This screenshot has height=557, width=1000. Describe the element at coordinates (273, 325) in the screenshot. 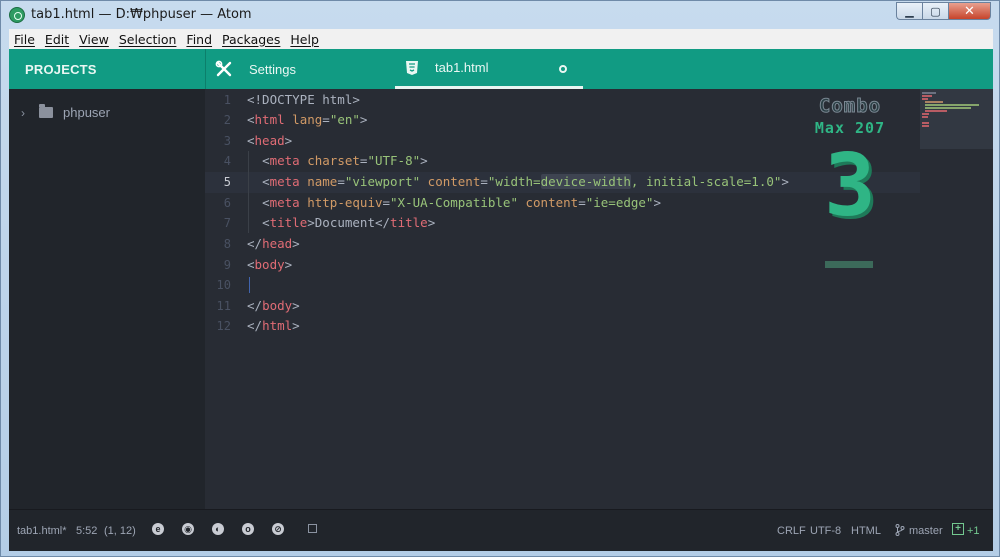

I see `code-line: </html>` at that location.